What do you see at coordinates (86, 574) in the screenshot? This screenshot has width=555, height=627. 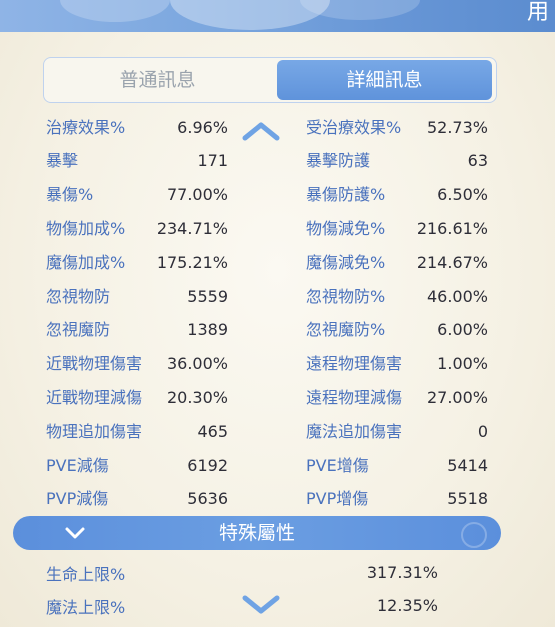 I see `stat-label: 生命上限%` at bounding box center [86, 574].